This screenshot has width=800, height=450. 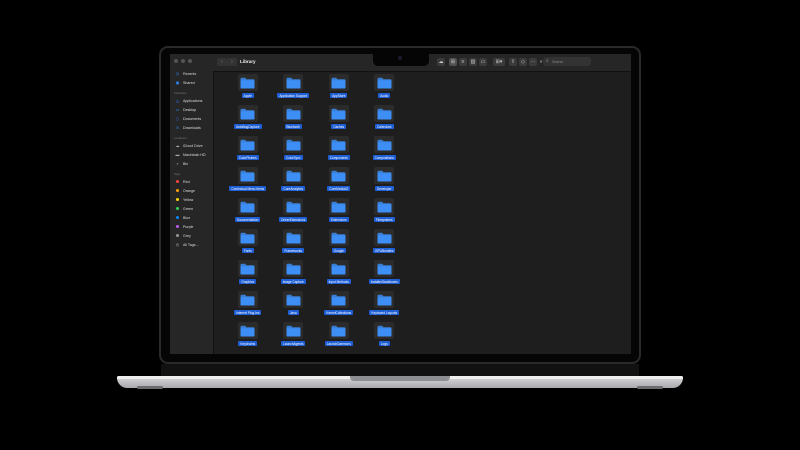 I want to click on folder-label: Logs, so click(x=384, y=343).